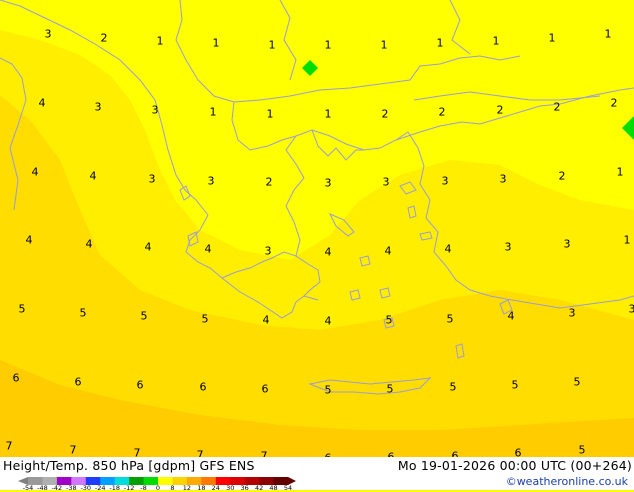  Describe the element at coordinates (172, 488) in the screenshot. I see `legend-tick: 8` at that location.